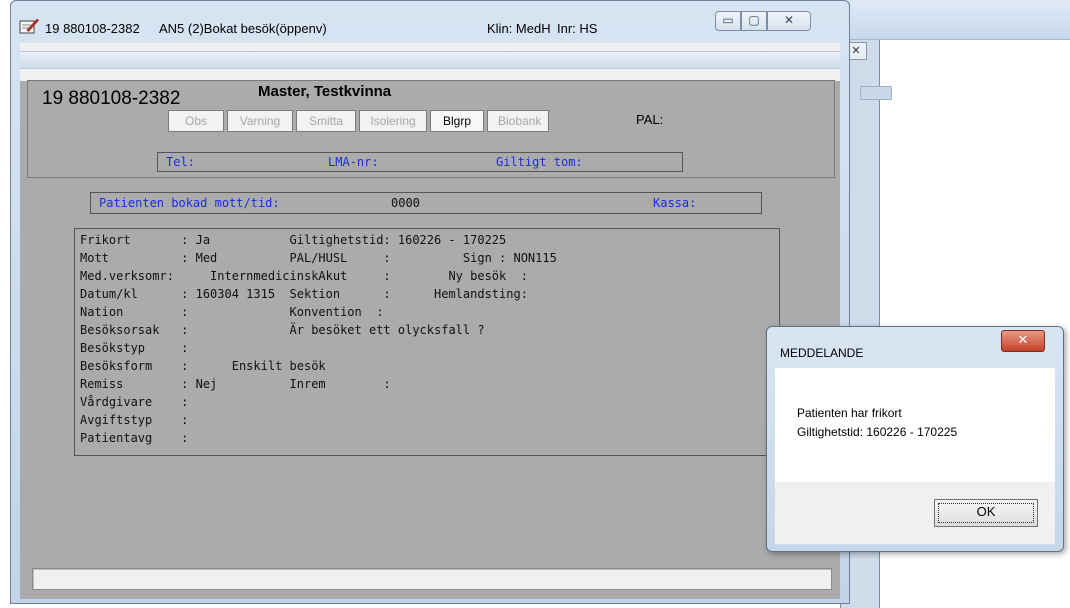 The width and height of the screenshot is (1070, 608). What do you see at coordinates (134, 420) in the screenshot?
I see `detail-row-avgiftstyp: Avgiftstyp :` at bounding box center [134, 420].